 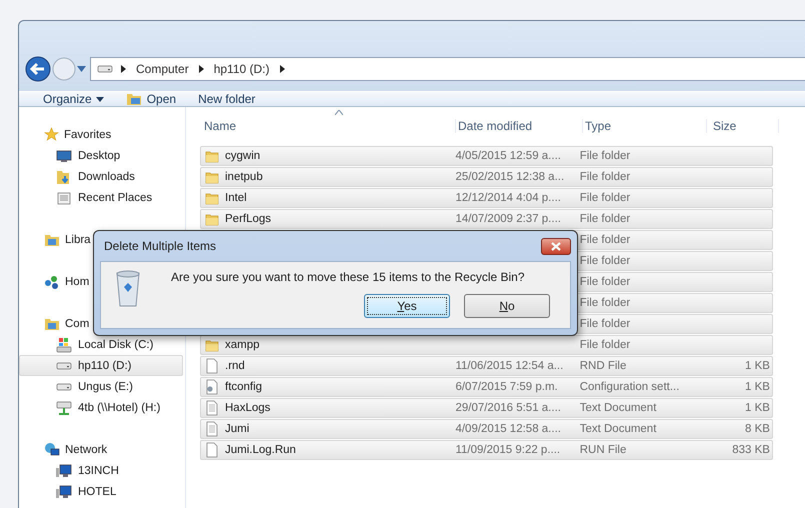 What do you see at coordinates (247, 408) in the screenshot?
I see `file-name: HaxLogs` at bounding box center [247, 408].